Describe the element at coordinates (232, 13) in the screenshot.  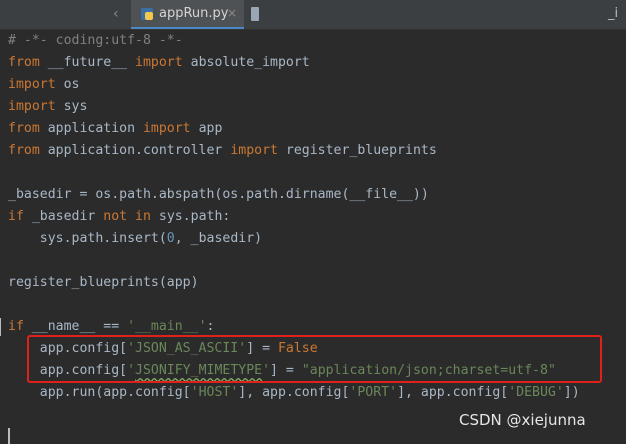
I see `tab-close-icon: ×` at that location.